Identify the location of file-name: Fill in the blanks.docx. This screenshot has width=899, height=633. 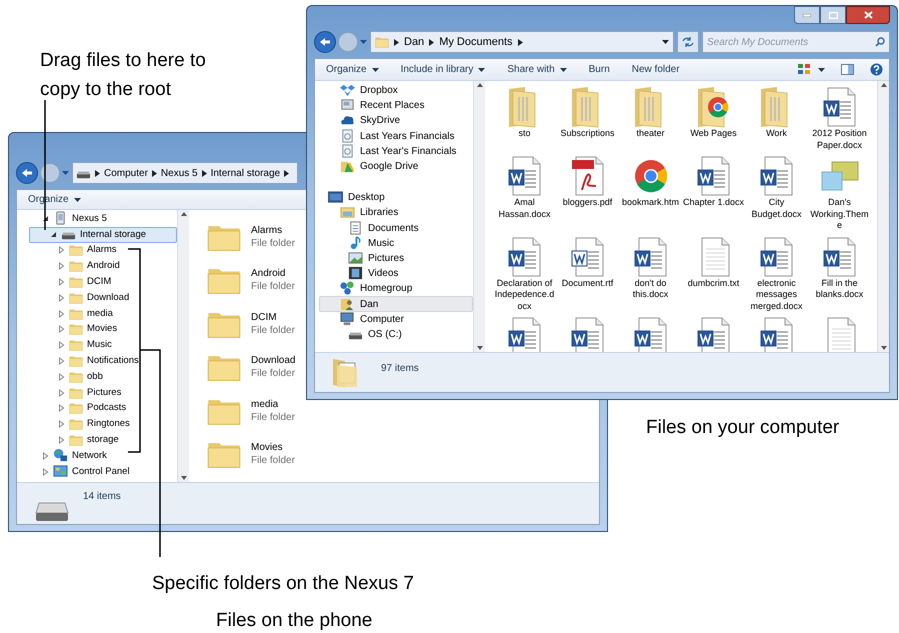
(839, 289).